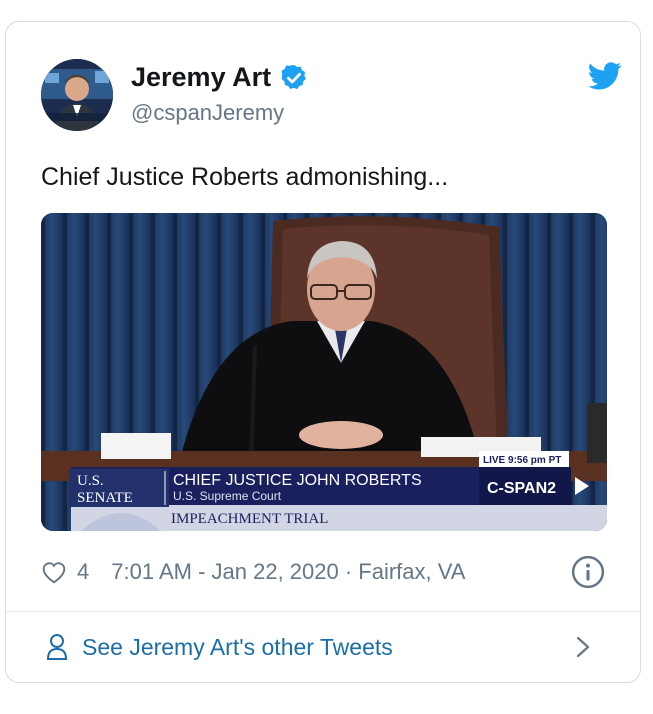 This screenshot has height=714, width=653. What do you see at coordinates (293, 76) in the screenshot?
I see `verified-badge-icon` at bounding box center [293, 76].